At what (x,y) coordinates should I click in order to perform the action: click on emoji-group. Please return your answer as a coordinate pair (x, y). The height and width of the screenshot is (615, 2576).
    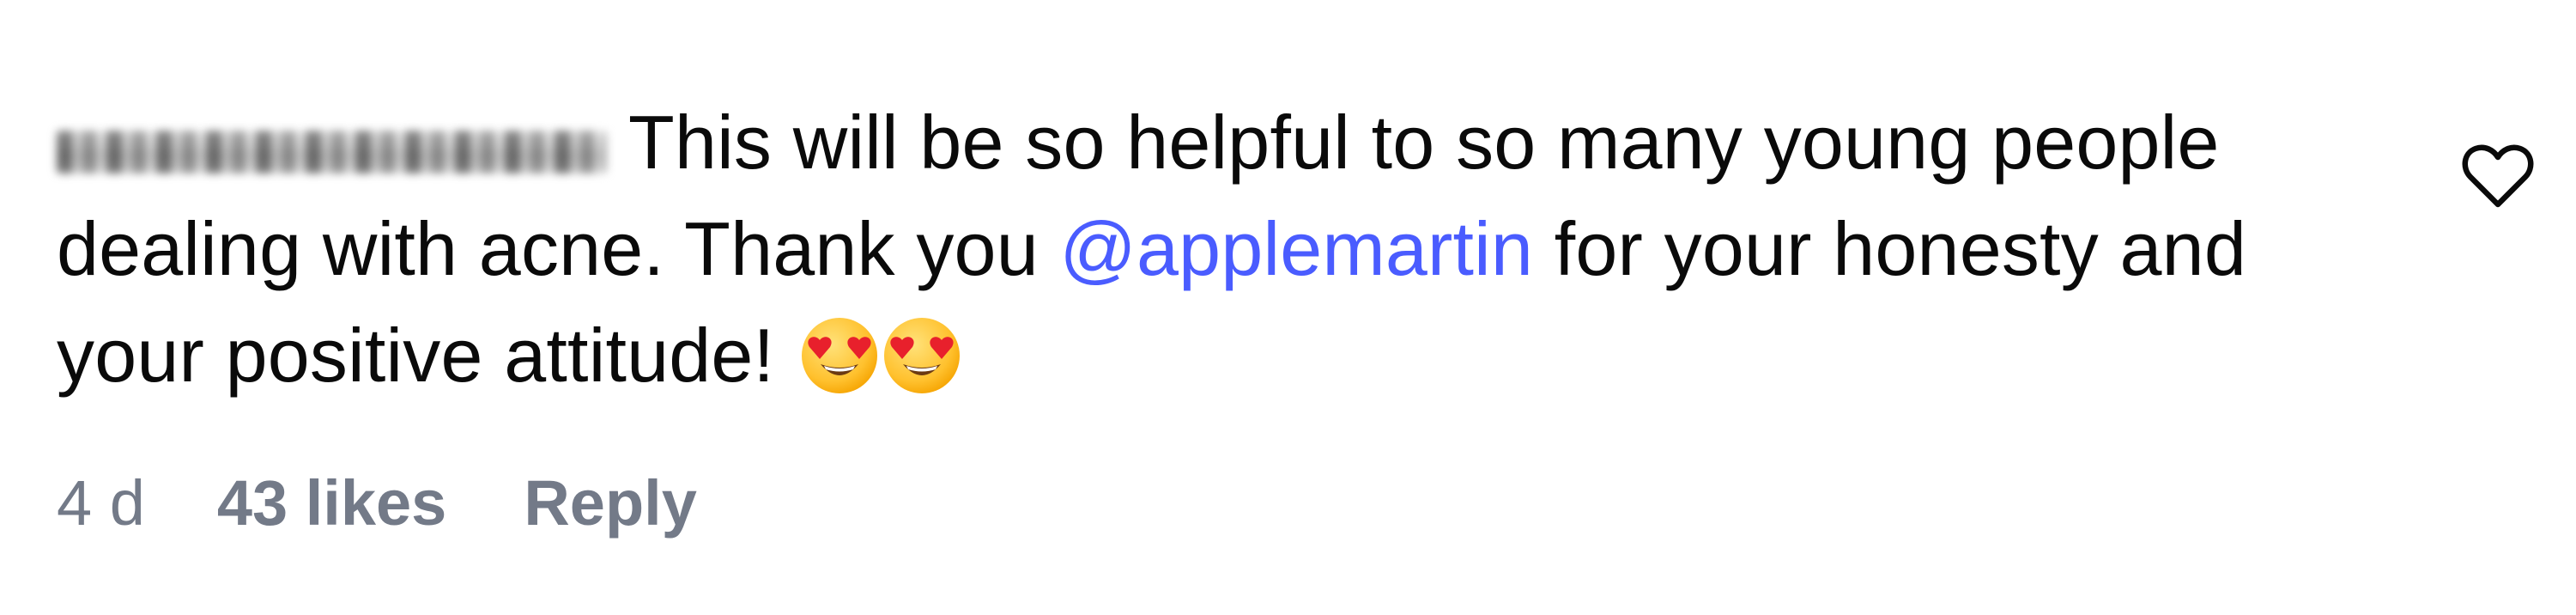
    Looking at the image, I should click on (882, 356).